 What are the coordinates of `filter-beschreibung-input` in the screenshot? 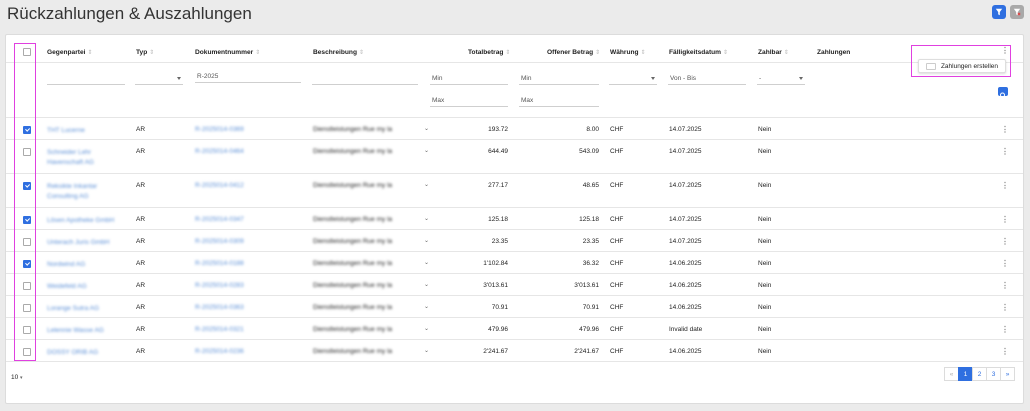 It's located at (365, 79).